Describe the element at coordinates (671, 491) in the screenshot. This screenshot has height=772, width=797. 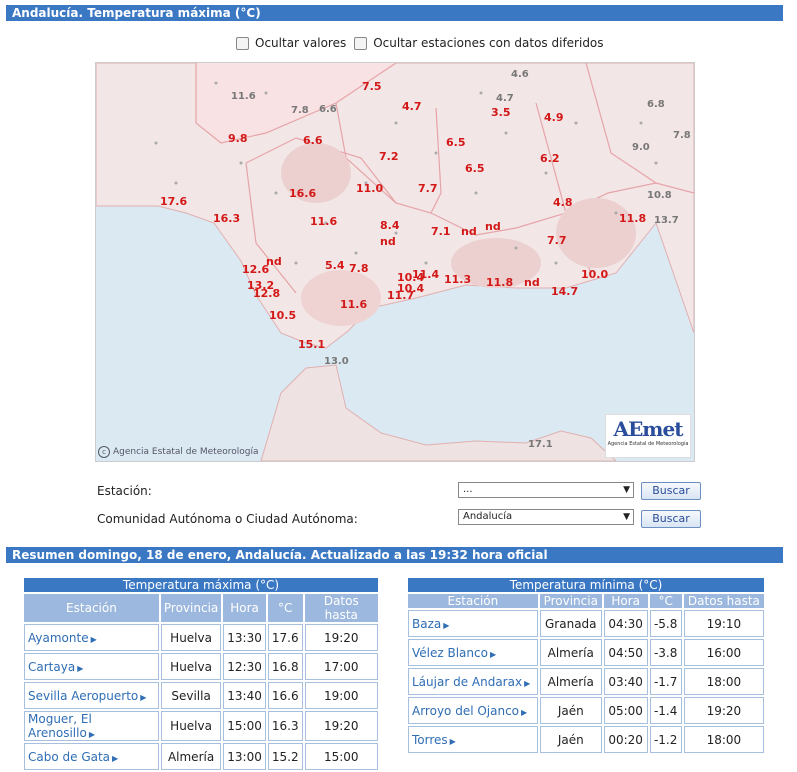
I see `station-search-button: Buscar` at that location.